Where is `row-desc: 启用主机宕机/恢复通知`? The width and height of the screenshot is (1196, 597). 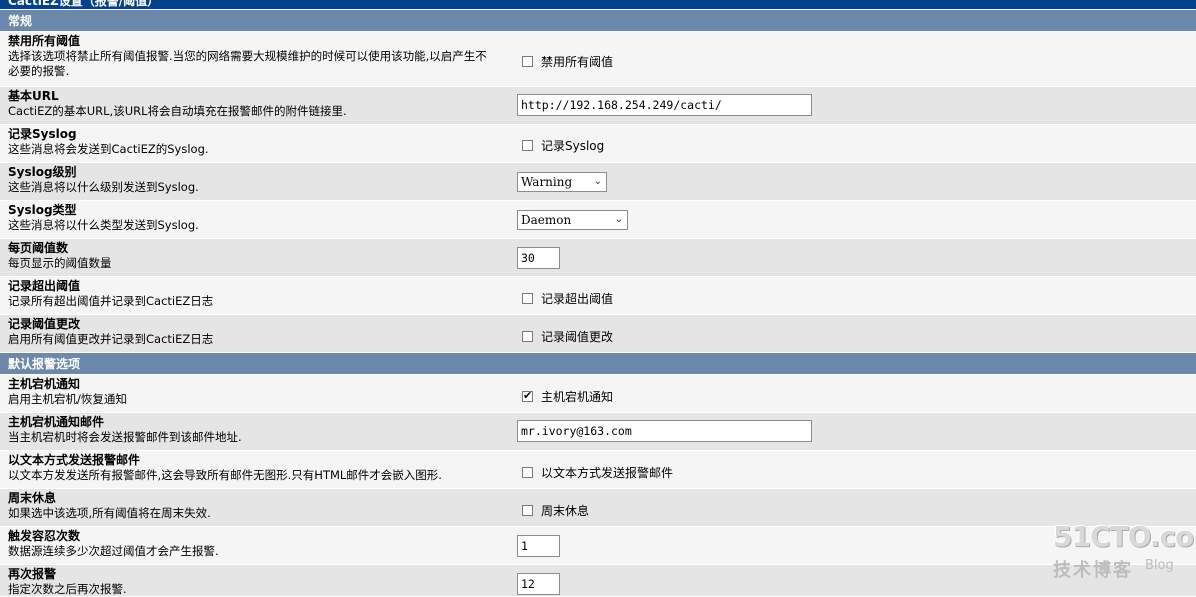
row-desc: 启用主机宕机/恢复通知 is located at coordinates (67, 399).